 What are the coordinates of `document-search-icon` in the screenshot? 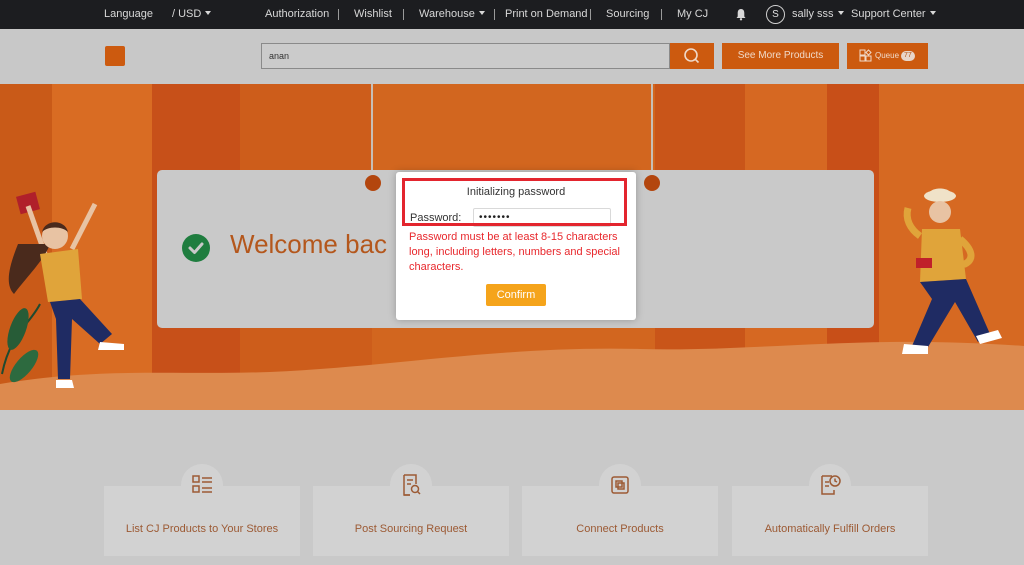 It's located at (412, 485).